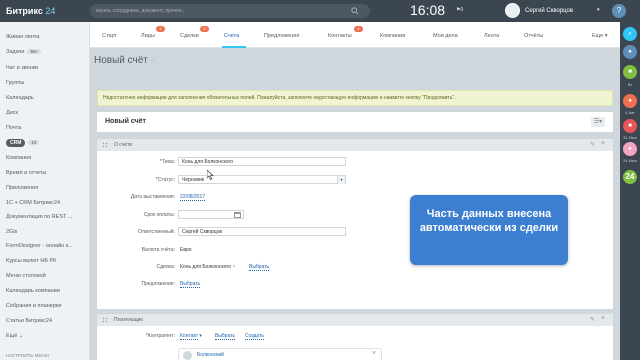 This screenshot has height=360, width=640. I want to click on active-tab-underline, so click(234, 47).